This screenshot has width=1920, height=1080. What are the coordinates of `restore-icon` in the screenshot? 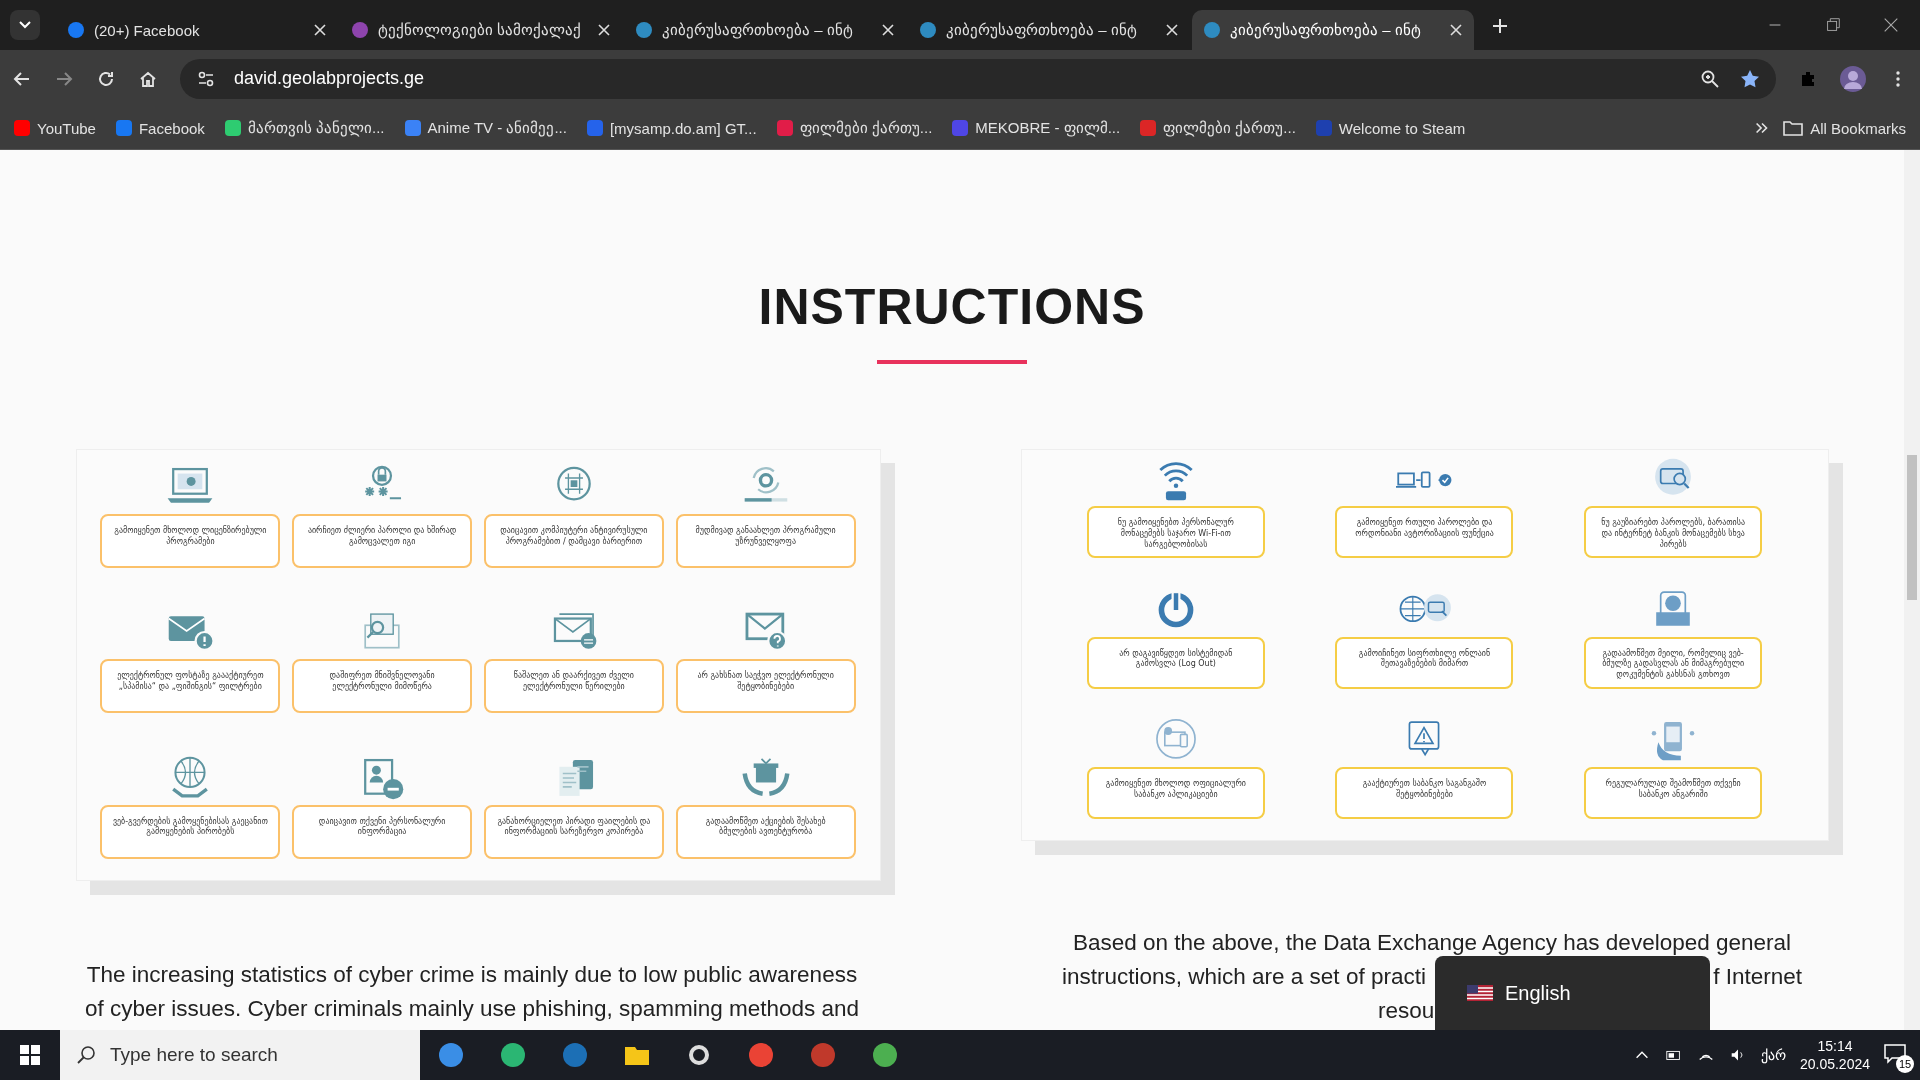 It's located at (1833, 25).